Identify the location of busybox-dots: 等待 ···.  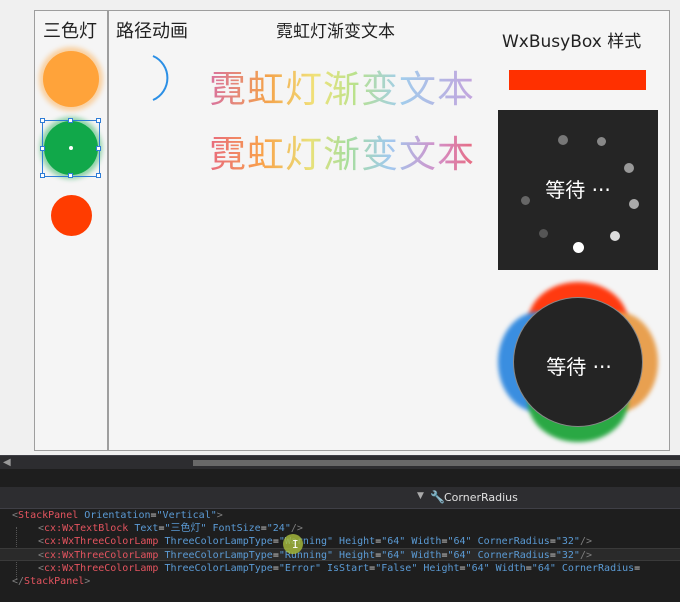
(578, 190).